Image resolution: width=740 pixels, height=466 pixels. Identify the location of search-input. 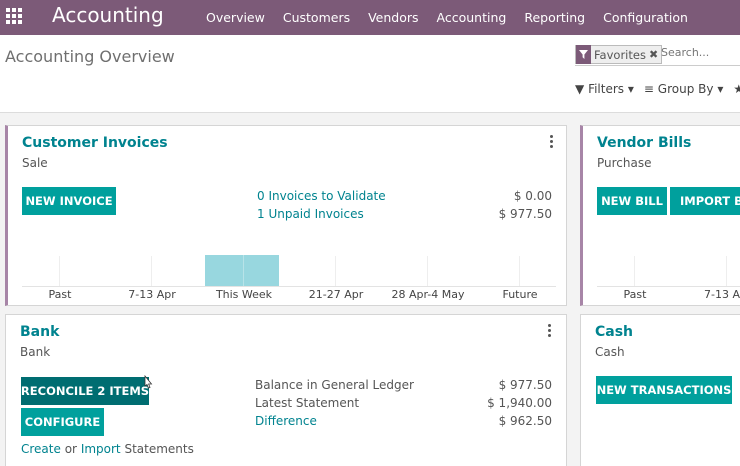
(700, 52).